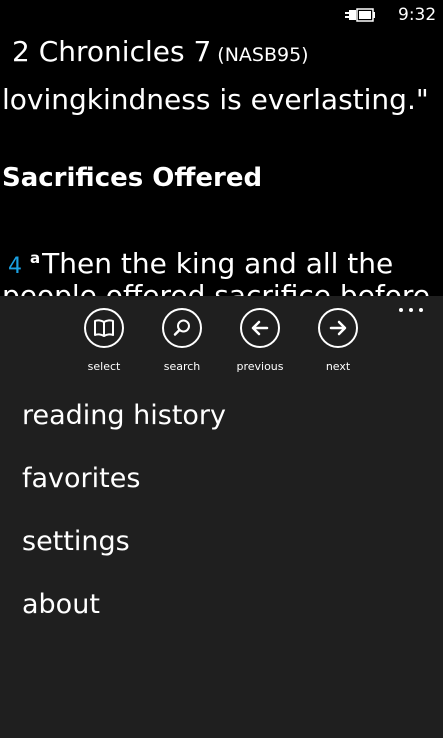  Describe the element at coordinates (338, 343) in the screenshot. I see `next-button: next` at that location.